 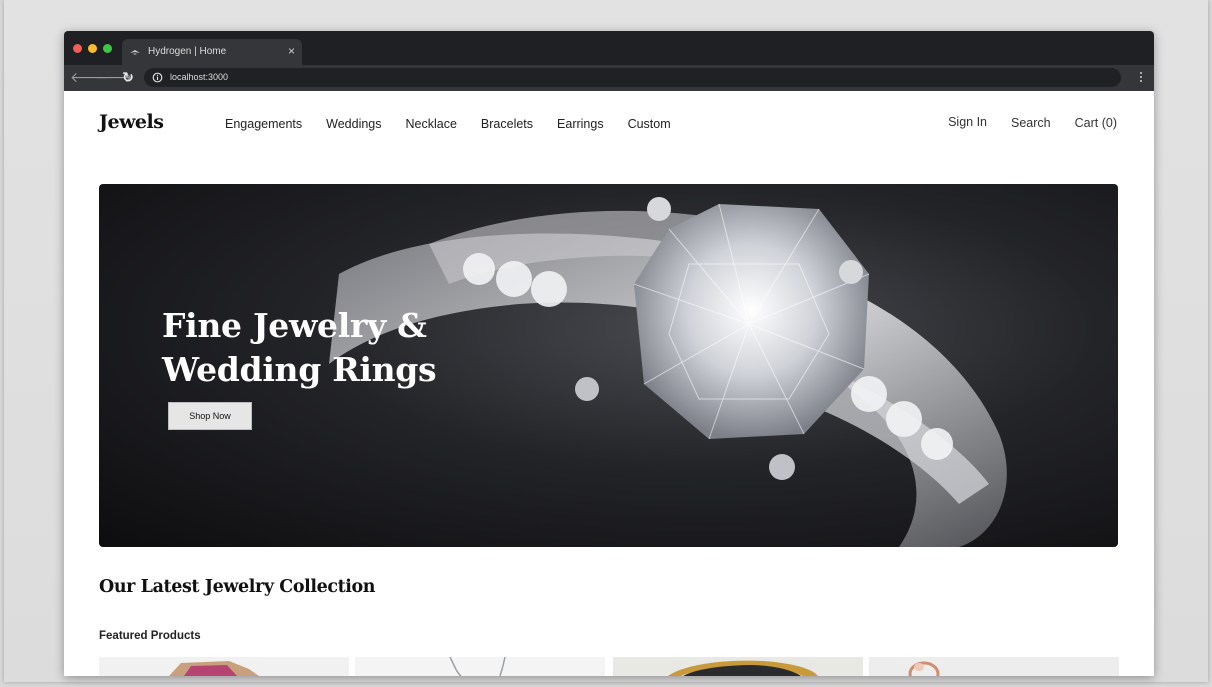 What do you see at coordinates (114, 77) in the screenshot?
I see `forward-arrow-icon: 🡒` at bounding box center [114, 77].